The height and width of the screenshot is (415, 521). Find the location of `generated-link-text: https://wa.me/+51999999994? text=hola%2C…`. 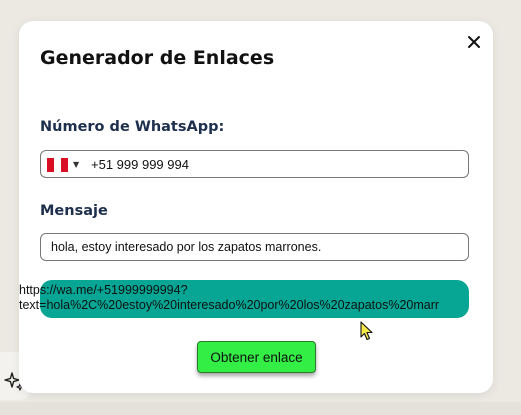

generated-link-text: https://wa.me/+51999999994? text=hola%2C… is located at coordinates (256, 298).